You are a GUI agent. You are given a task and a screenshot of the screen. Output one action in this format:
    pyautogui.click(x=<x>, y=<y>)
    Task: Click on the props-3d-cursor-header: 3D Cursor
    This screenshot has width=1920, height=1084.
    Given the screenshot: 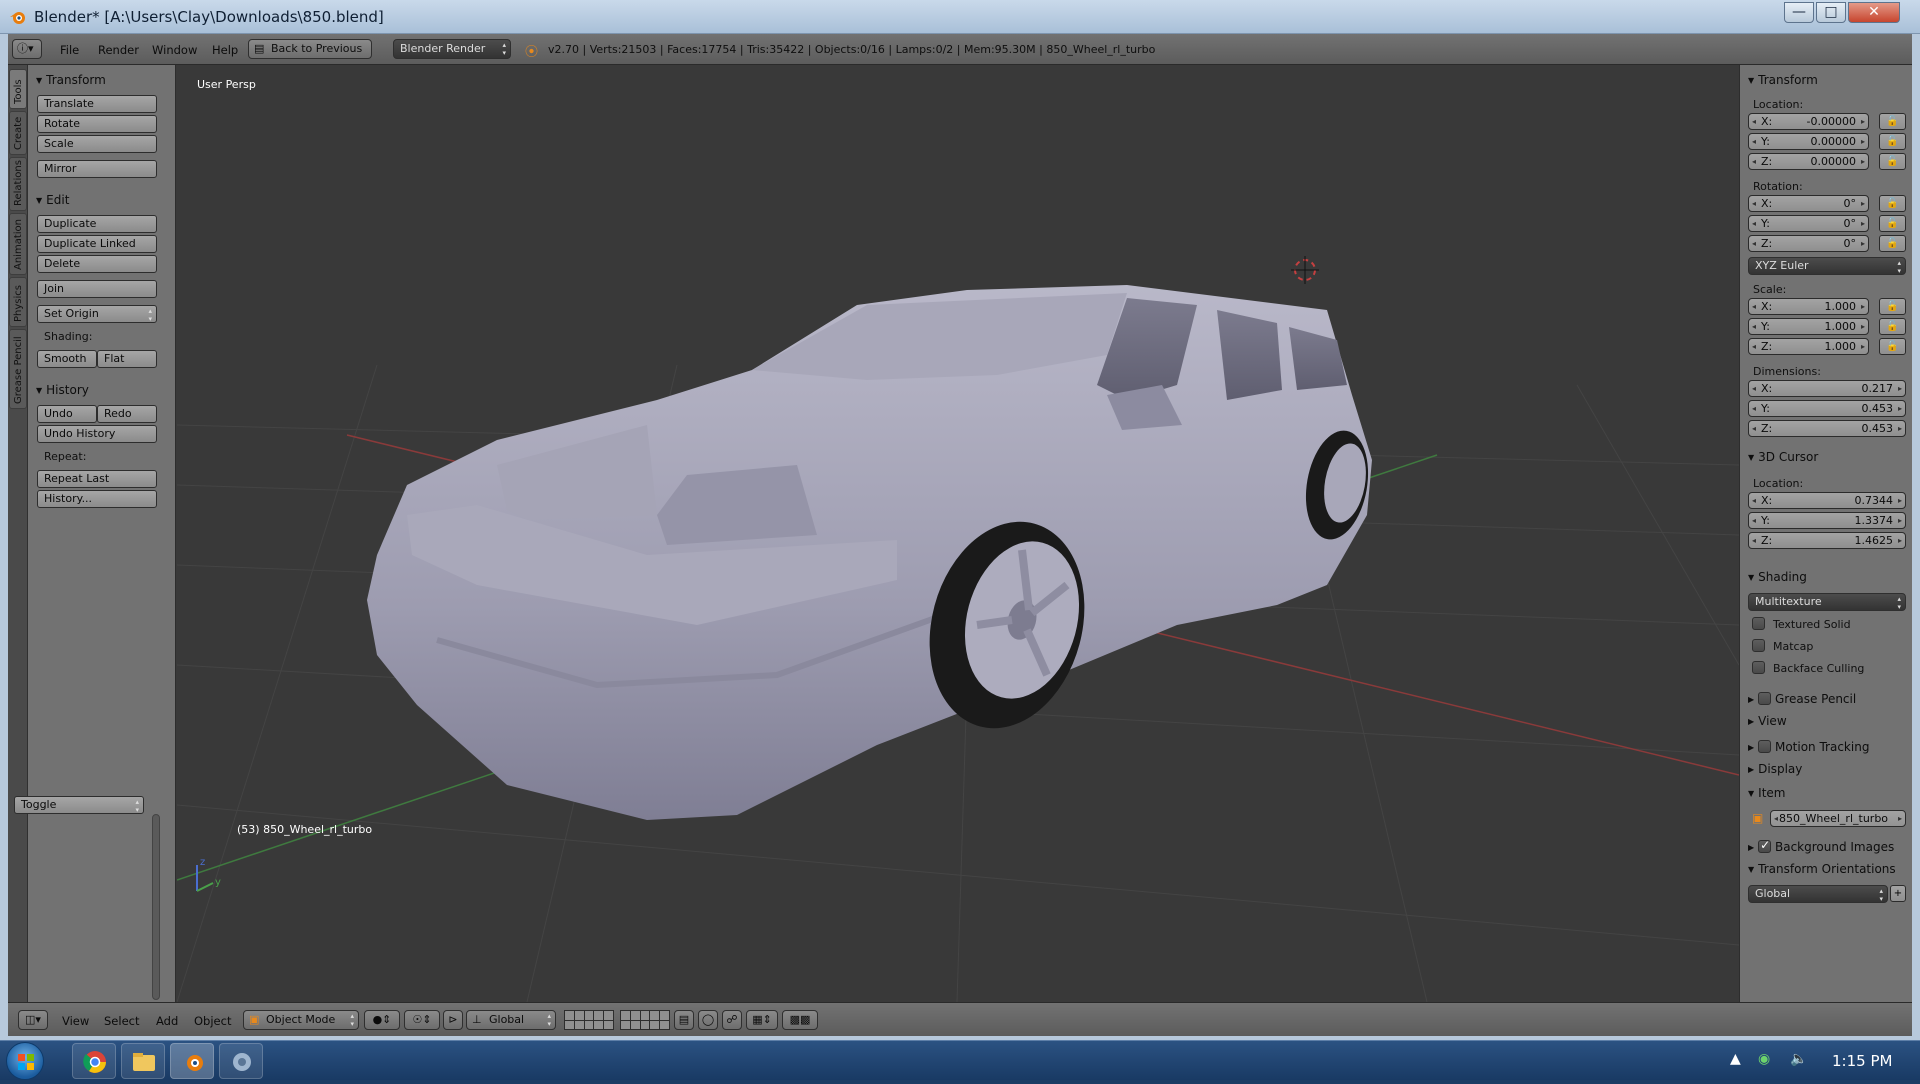 What is the action you would take?
    pyautogui.click(x=1783, y=457)
    